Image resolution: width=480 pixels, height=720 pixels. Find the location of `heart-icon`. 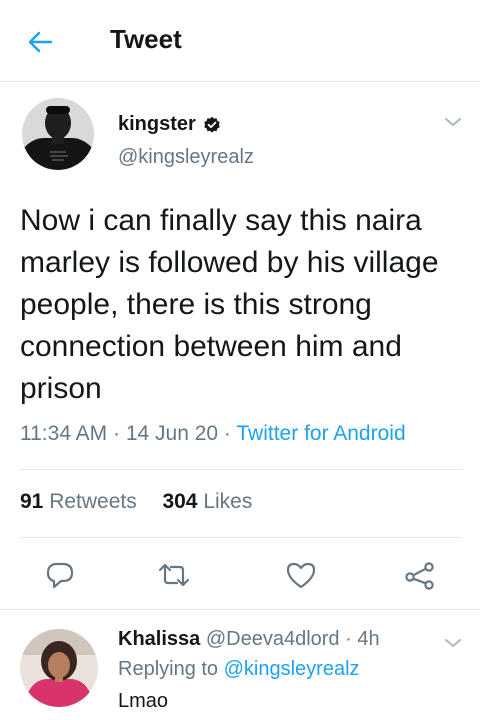

heart-icon is located at coordinates (301, 575).